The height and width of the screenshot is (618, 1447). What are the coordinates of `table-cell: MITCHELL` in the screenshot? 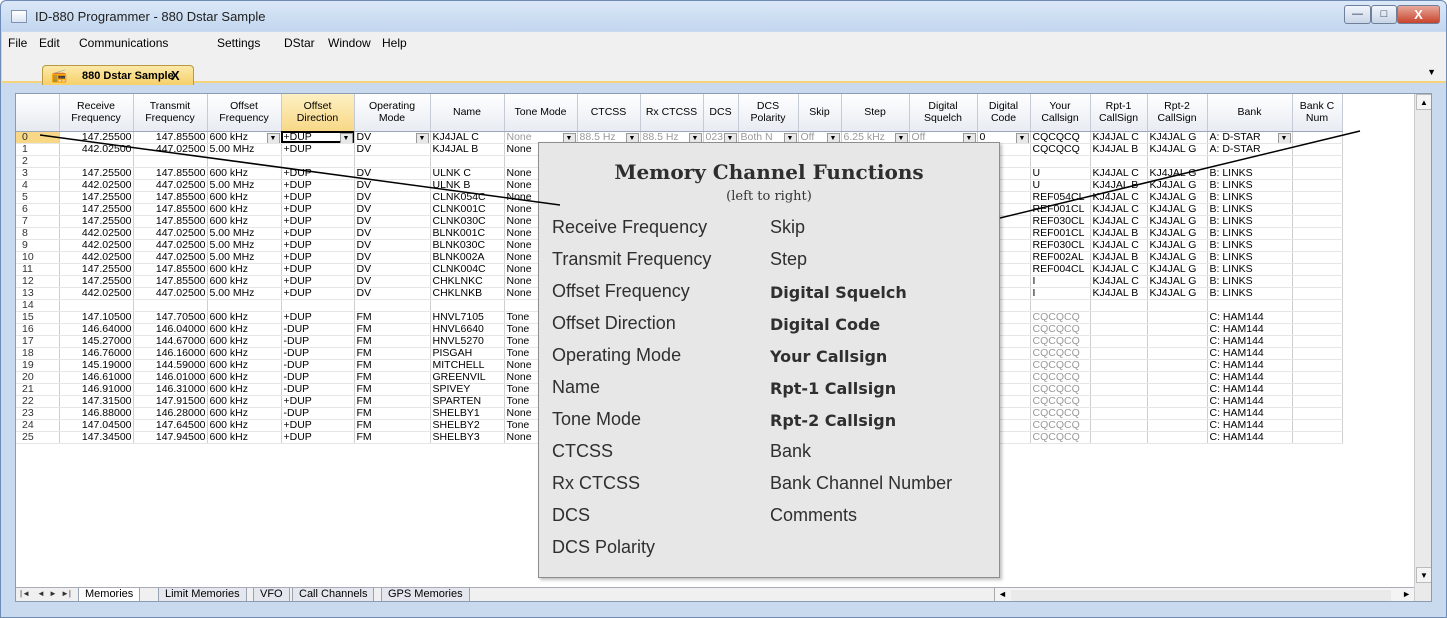 It's located at (467, 365).